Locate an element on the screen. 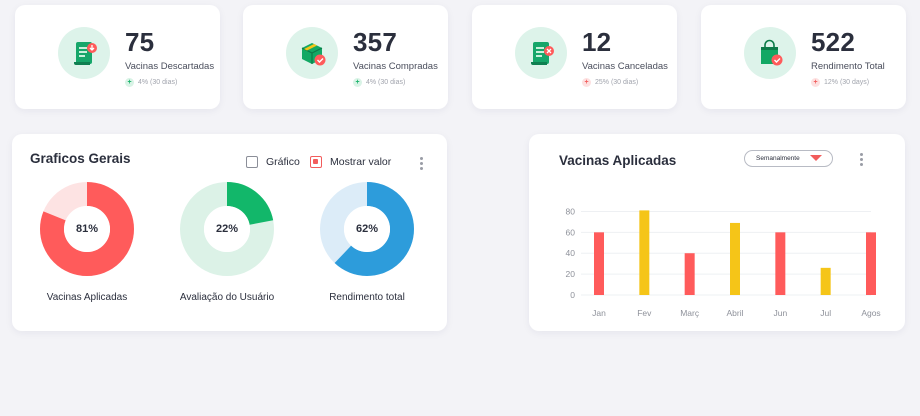 The image size is (920, 416). option-mostrar-valor: Mostrar valor is located at coordinates (350, 162).